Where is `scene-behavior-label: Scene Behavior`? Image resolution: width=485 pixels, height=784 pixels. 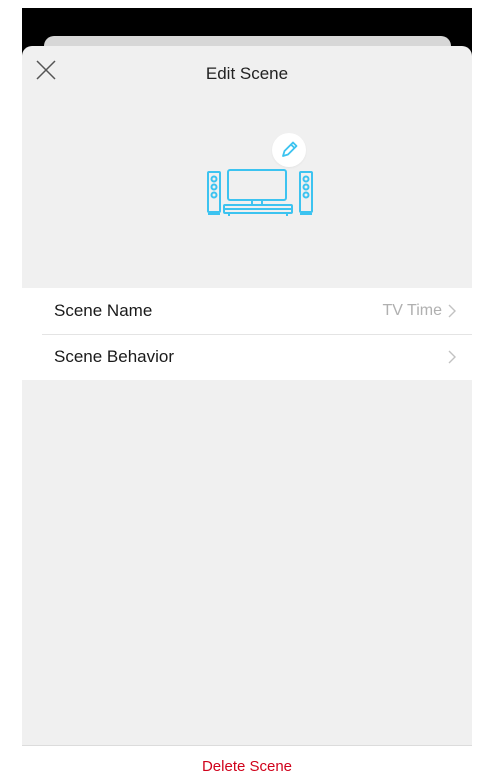
scene-behavior-label: Scene Behavior is located at coordinates (114, 356).